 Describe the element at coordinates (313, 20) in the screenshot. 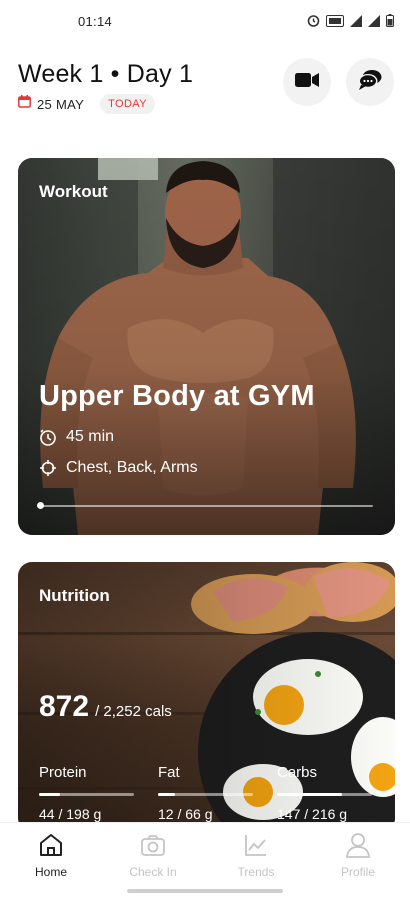

I see `alarm-icon` at that location.